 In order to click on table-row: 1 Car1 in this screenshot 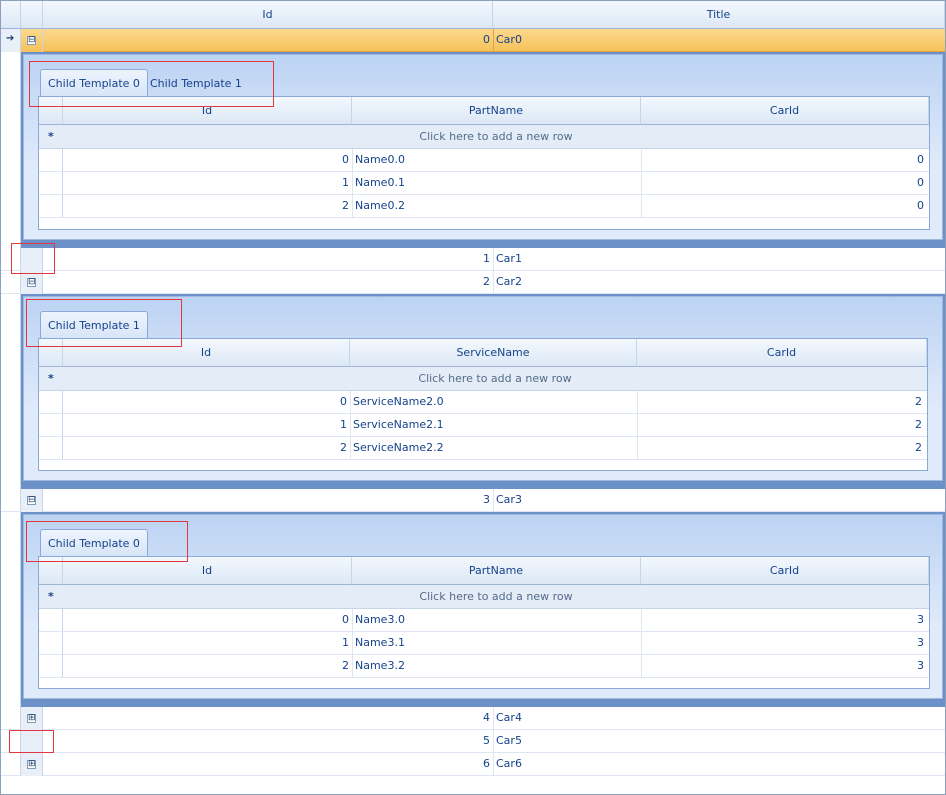, I will do `click(494, 259)`.